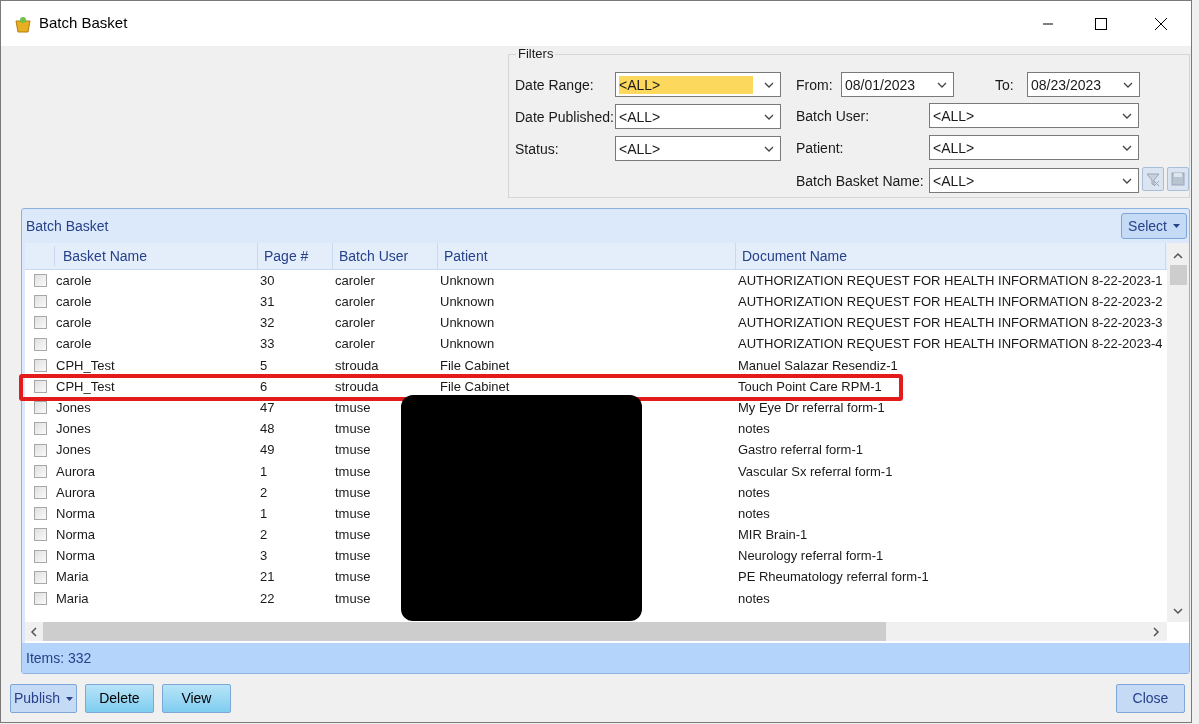 The width and height of the screenshot is (1199, 724). What do you see at coordinates (1150, 698) in the screenshot?
I see `close-button: Close` at bounding box center [1150, 698].